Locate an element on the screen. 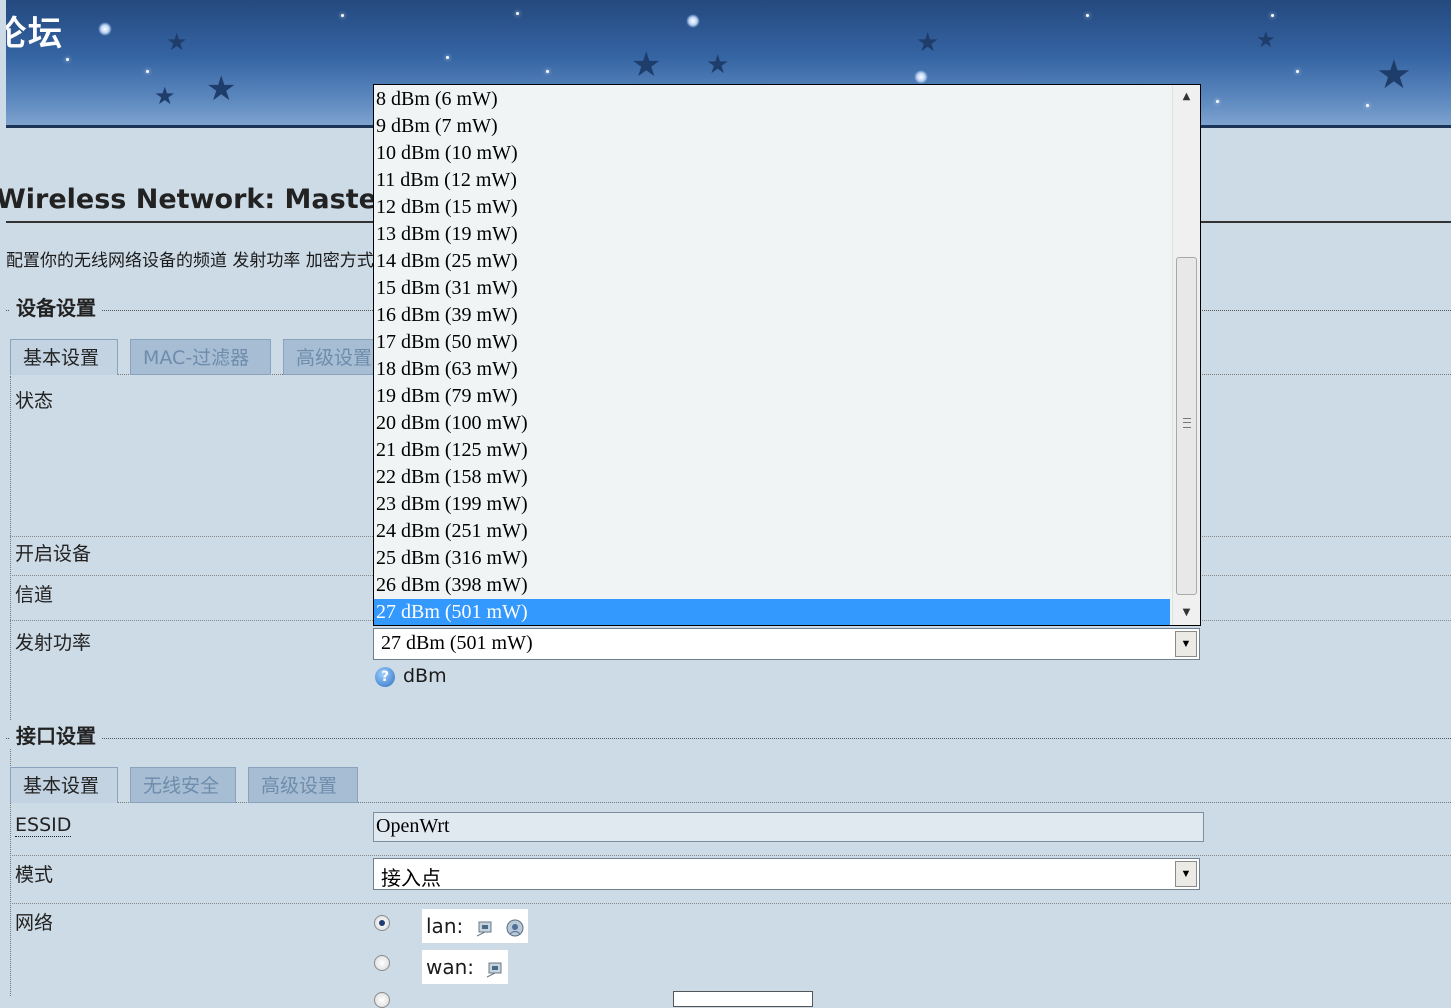 The height and width of the screenshot is (1008, 1451). txpower-option: 13 dBm (19 mW) is located at coordinates (772, 234).